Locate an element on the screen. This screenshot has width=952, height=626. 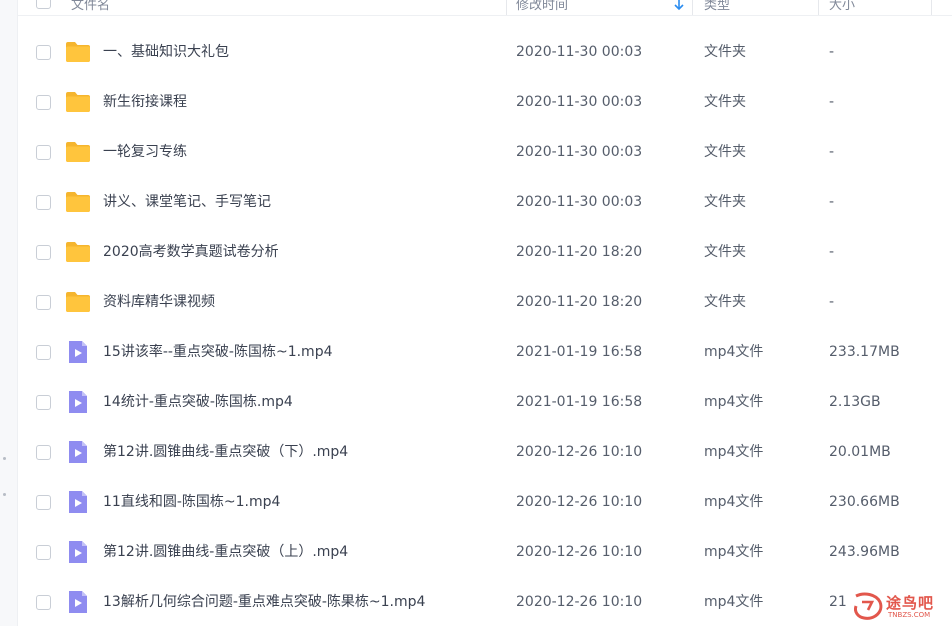
file-row: 一轮复习专练 2020-11-30 00:03 文件夹 - is located at coordinates (485, 152).